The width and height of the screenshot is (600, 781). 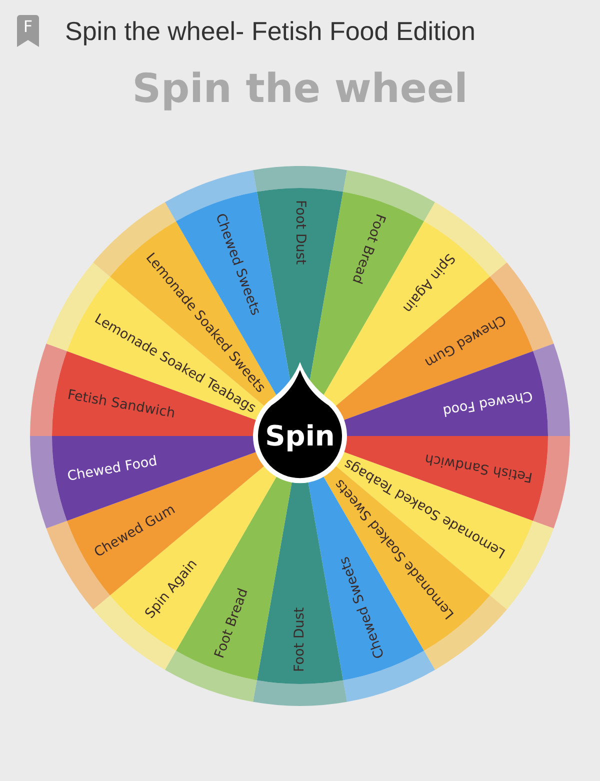 What do you see at coordinates (270, 31) in the screenshot?
I see `page-title: Spin the wheel- Fetish Food Edition` at bounding box center [270, 31].